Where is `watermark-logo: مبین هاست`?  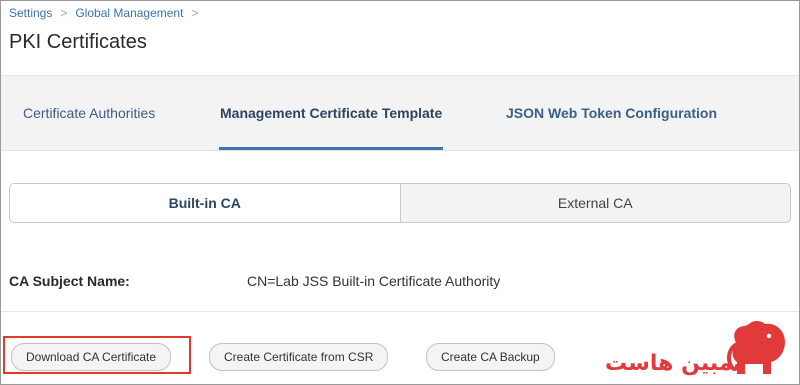 watermark-logo: مبین هاست is located at coordinates (700, 349).